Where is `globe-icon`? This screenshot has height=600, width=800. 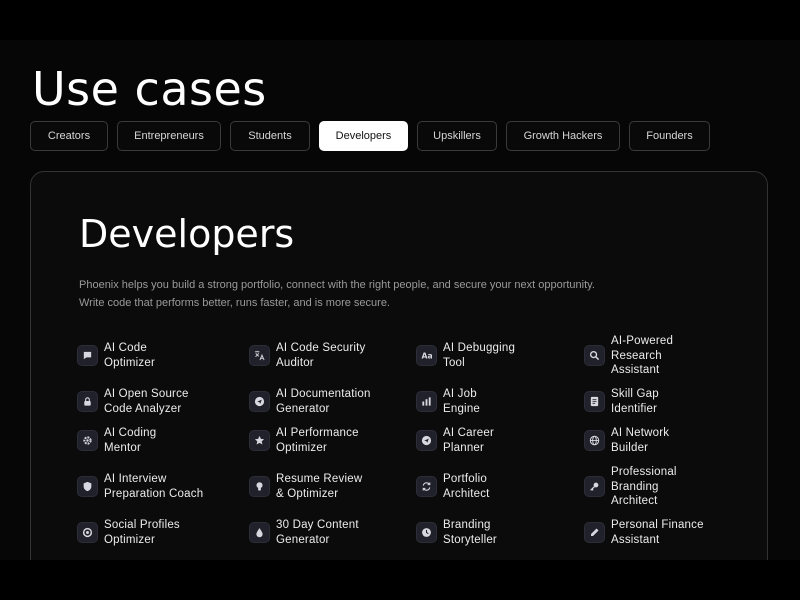
globe-icon is located at coordinates (594, 440).